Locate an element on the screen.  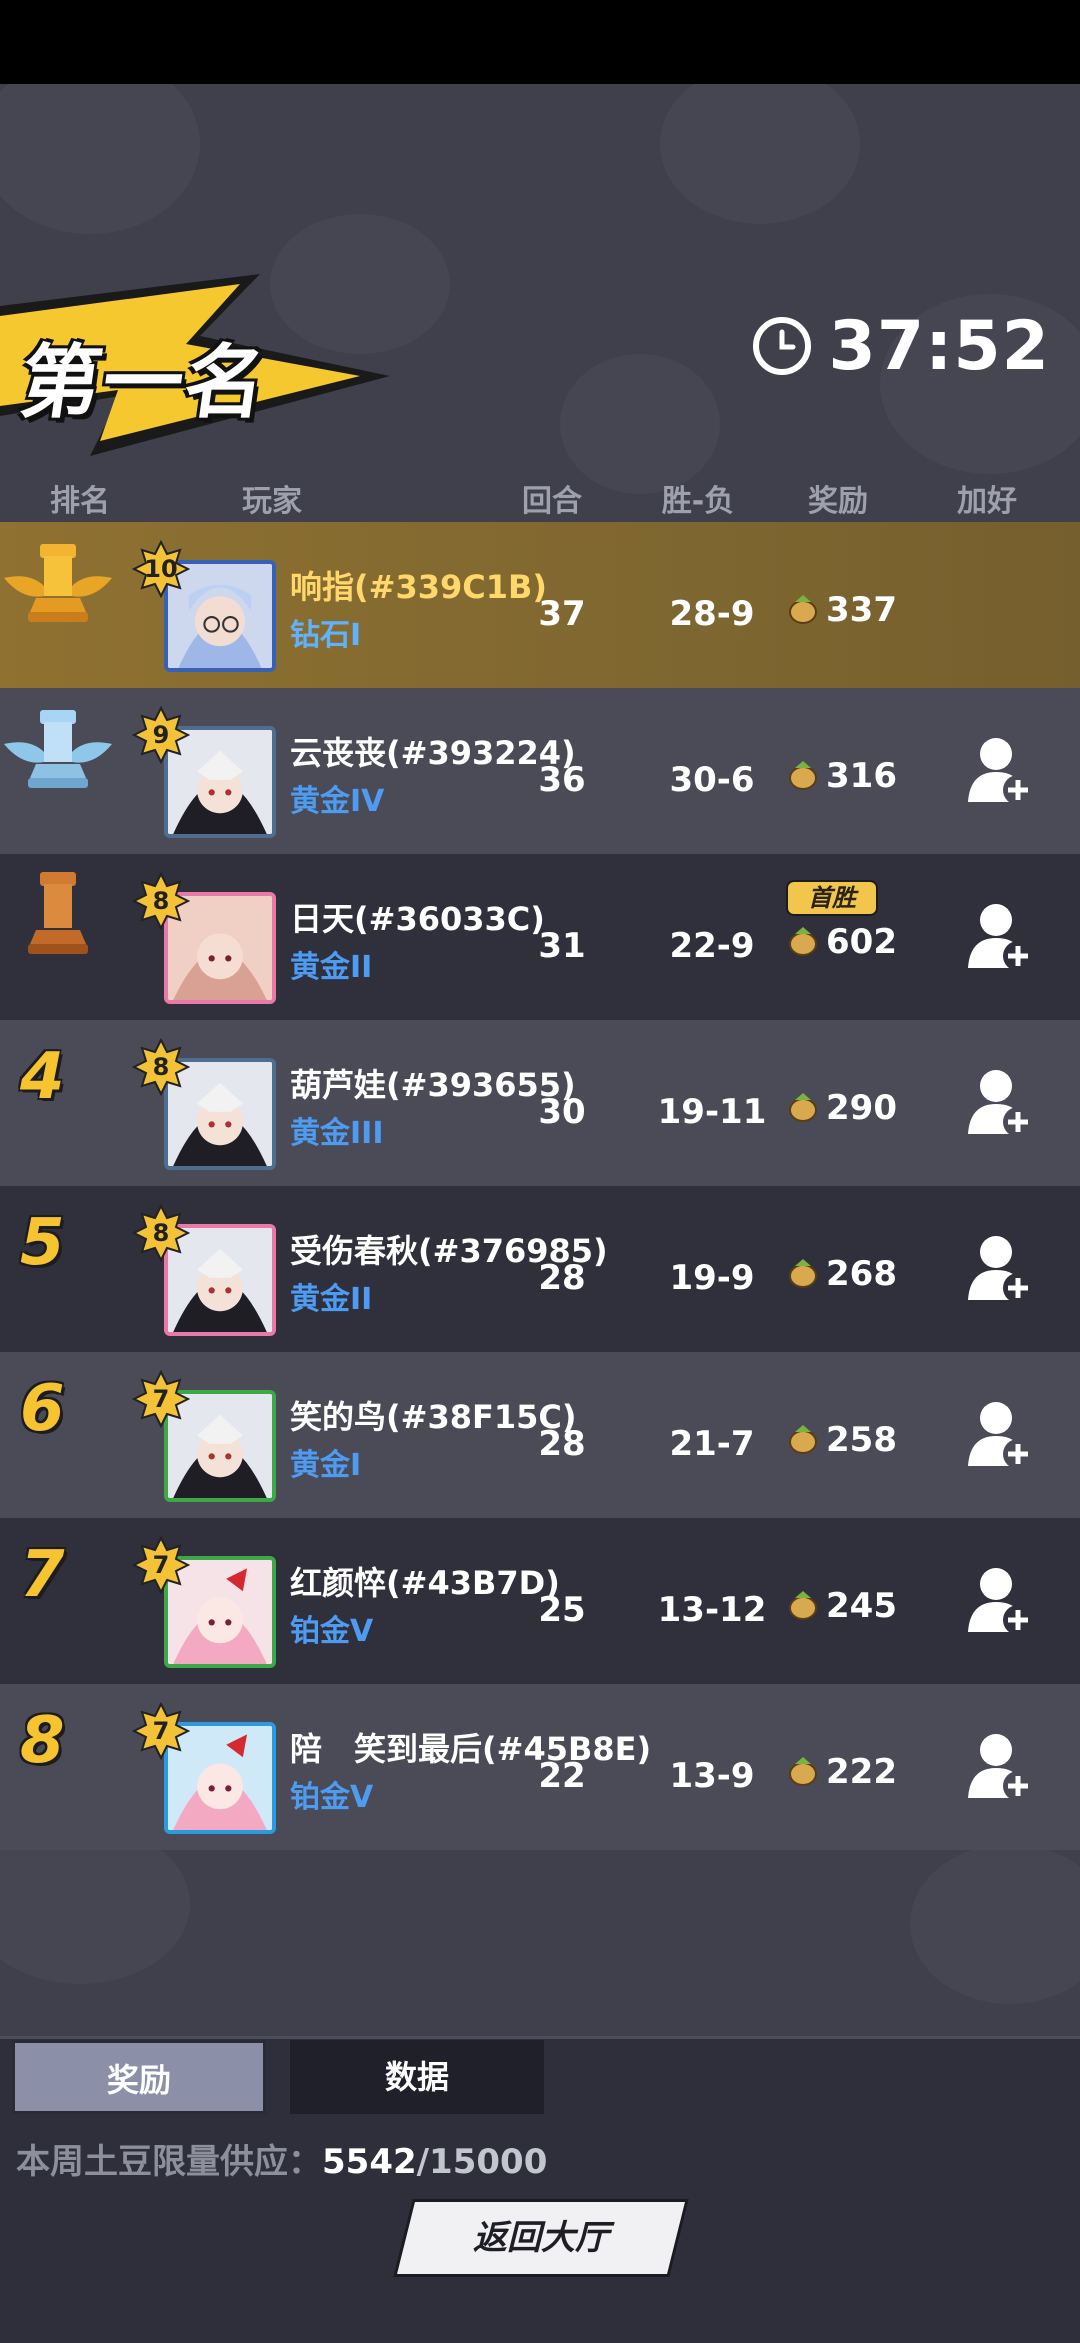
player-tier: 黄金IV is located at coordinates (337, 801).